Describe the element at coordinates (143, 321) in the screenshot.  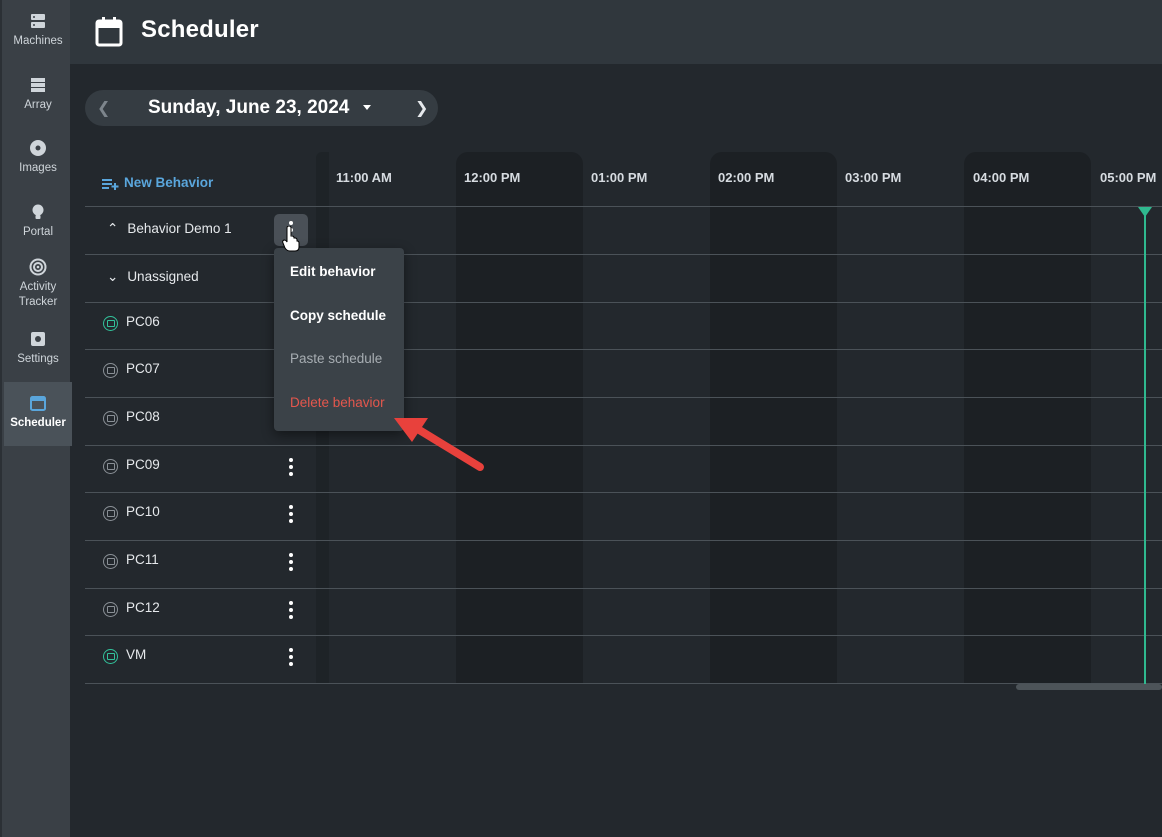
I see `machine-name: PC06` at that location.